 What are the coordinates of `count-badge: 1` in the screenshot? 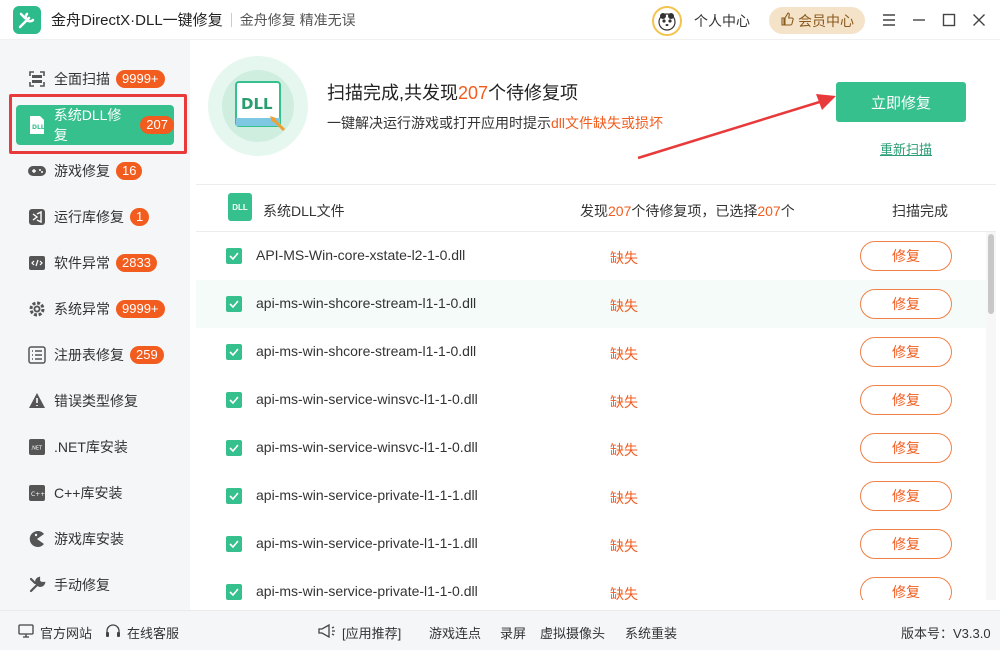 It's located at (140, 217).